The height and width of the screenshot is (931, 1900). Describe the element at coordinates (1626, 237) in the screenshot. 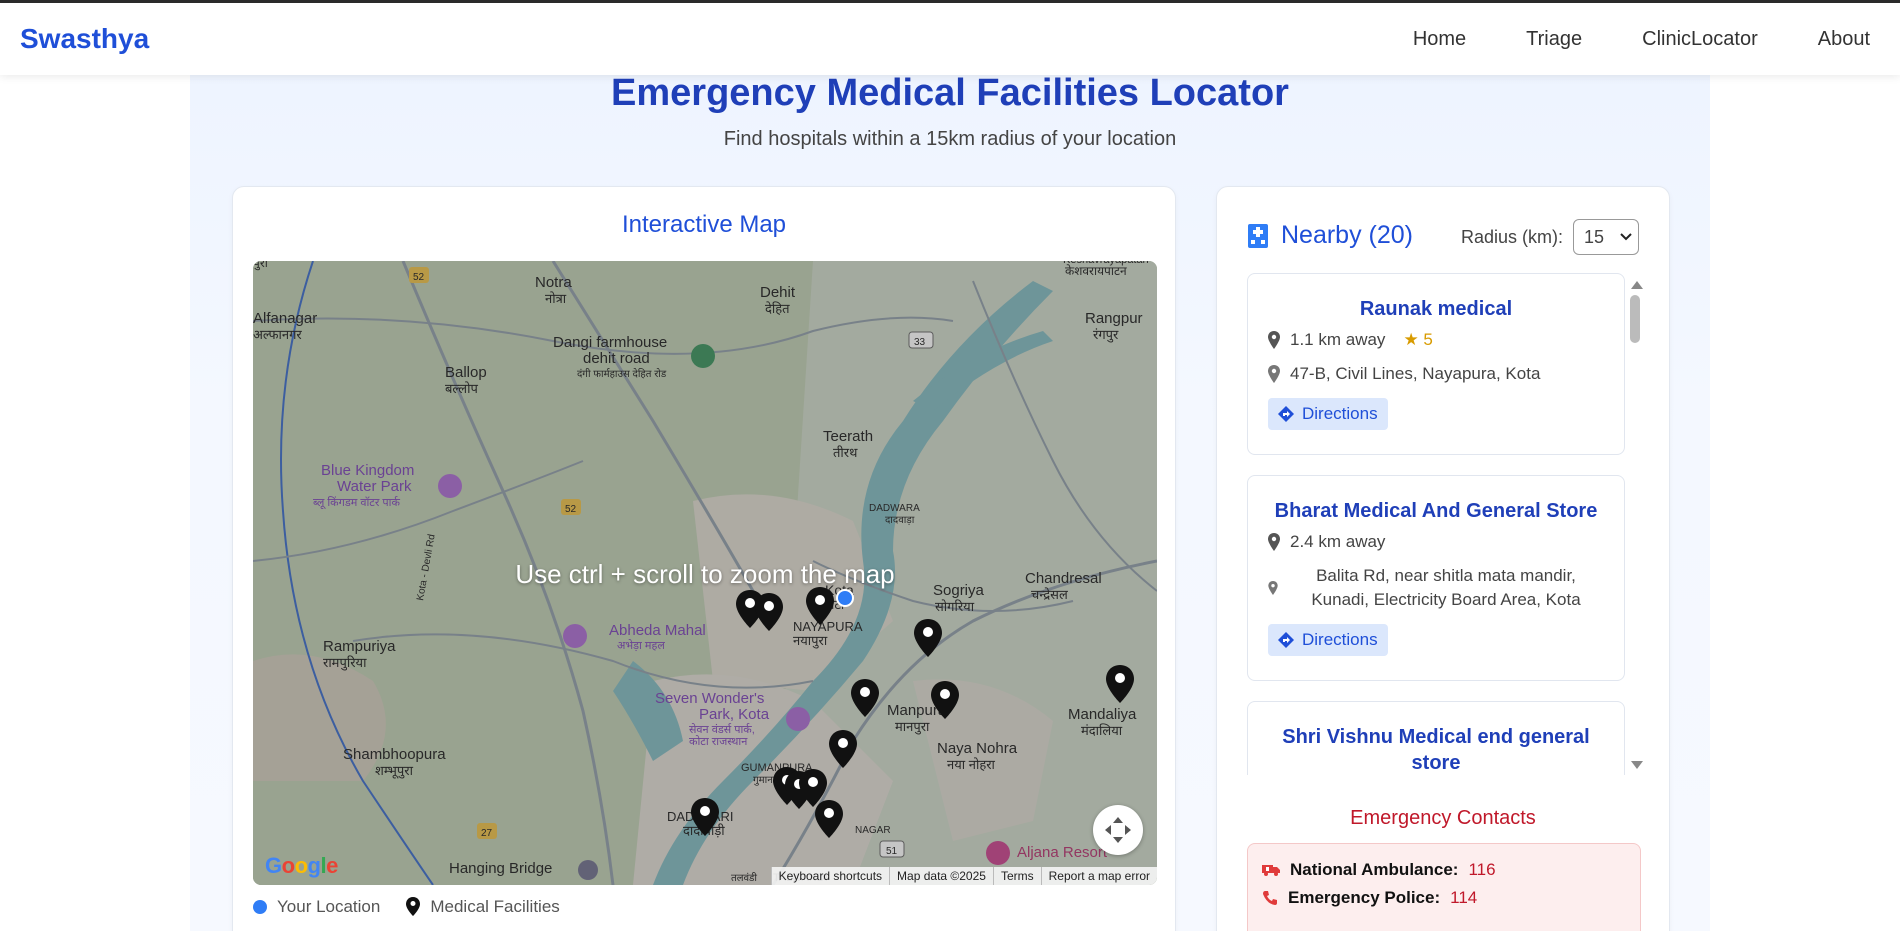

I see `chevron-down-icon` at that location.